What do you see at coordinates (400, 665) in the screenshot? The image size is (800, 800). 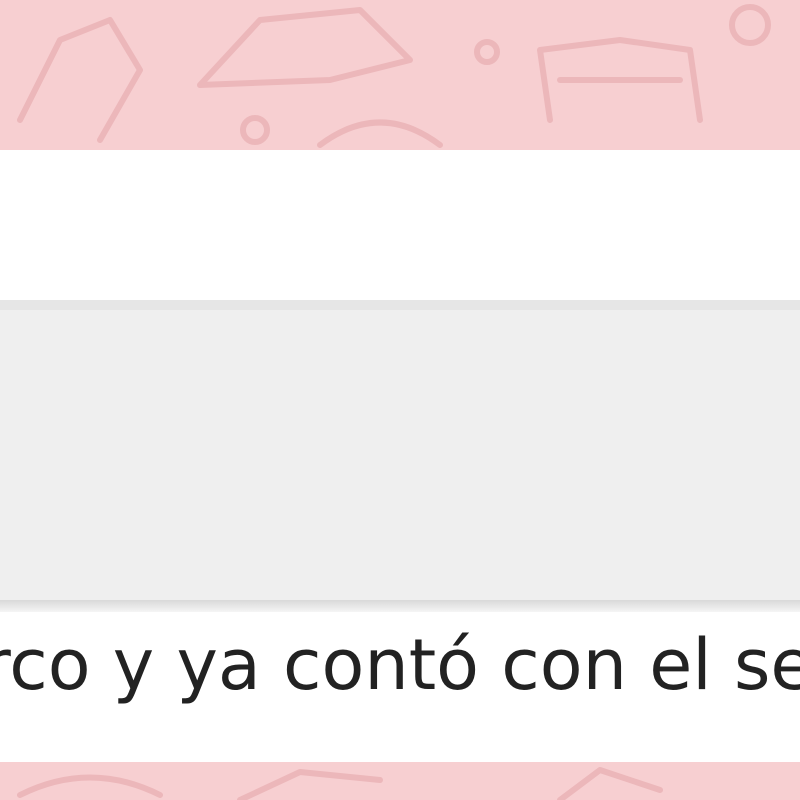 I see `message-text: rco y ya contó con el ser` at bounding box center [400, 665].